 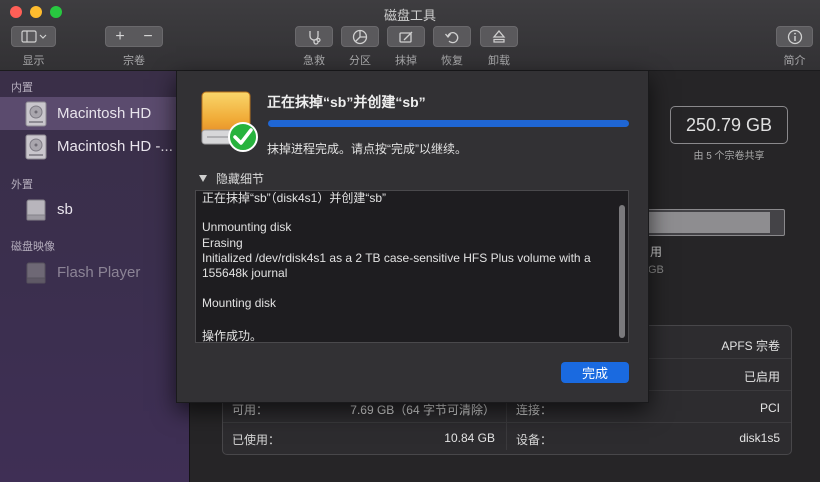 What do you see at coordinates (448, 123) in the screenshot?
I see `erase-progress-bar` at bounding box center [448, 123].